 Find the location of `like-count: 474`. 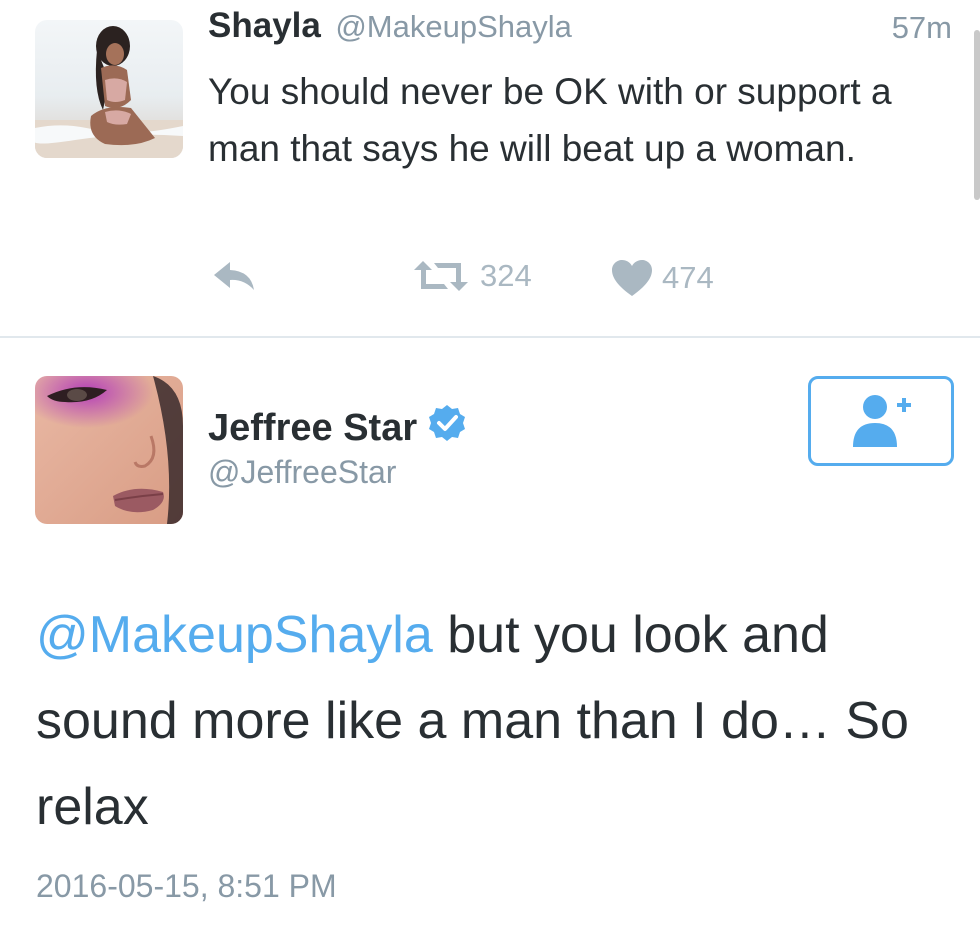

like-count: 474 is located at coordinates (688, 277).